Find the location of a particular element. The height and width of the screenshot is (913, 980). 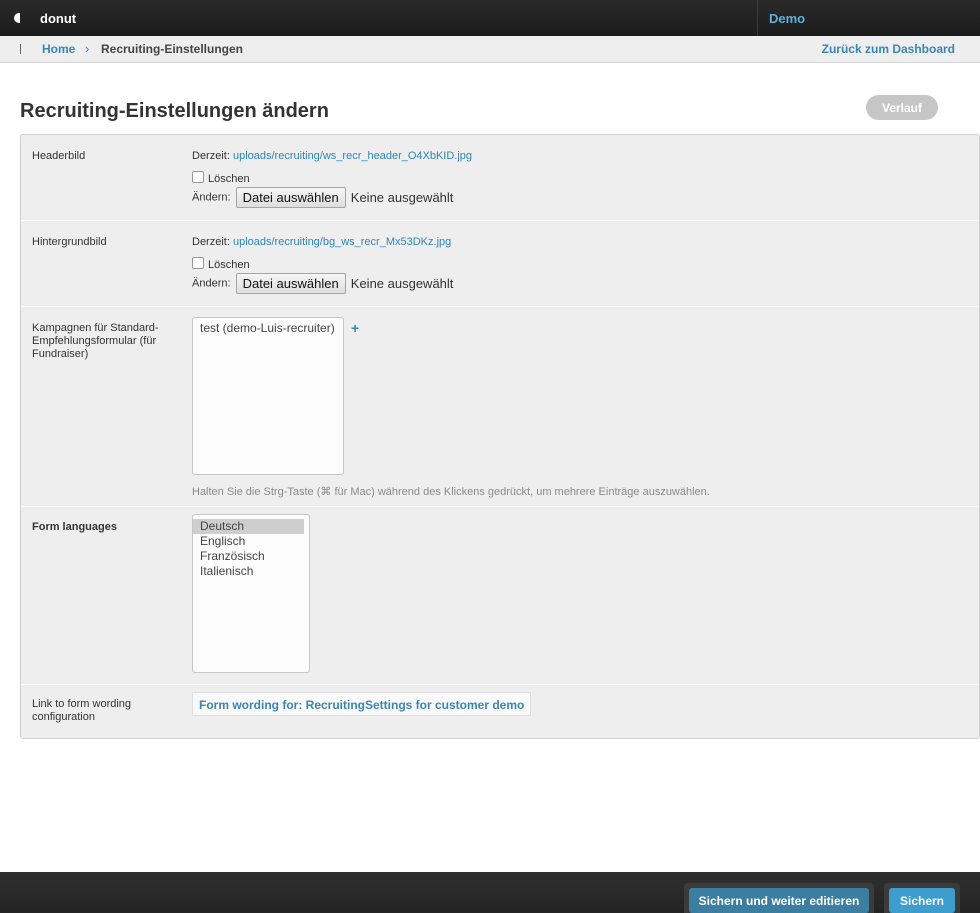

back-to-dashboard-link: Zurück zum Dashboard is located at coordinates (888, 49).